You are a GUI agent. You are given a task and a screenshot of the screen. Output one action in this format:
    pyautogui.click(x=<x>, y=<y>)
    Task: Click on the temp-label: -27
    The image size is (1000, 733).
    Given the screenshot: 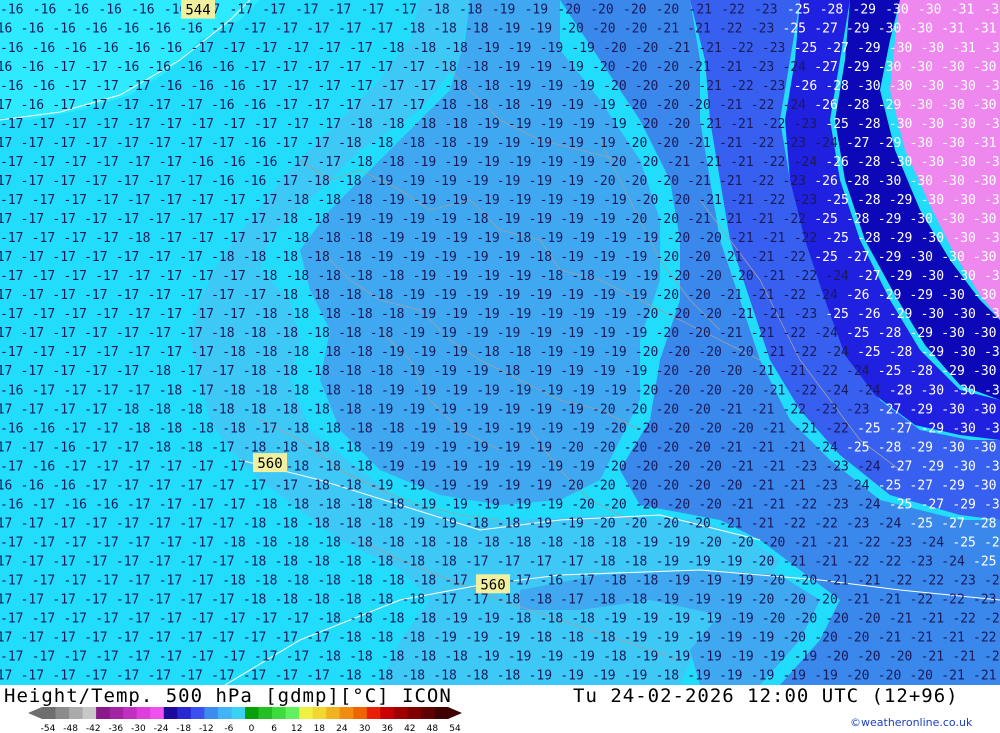 What is the action you would take?
    pyautogui.click(x=952, y=524)
    